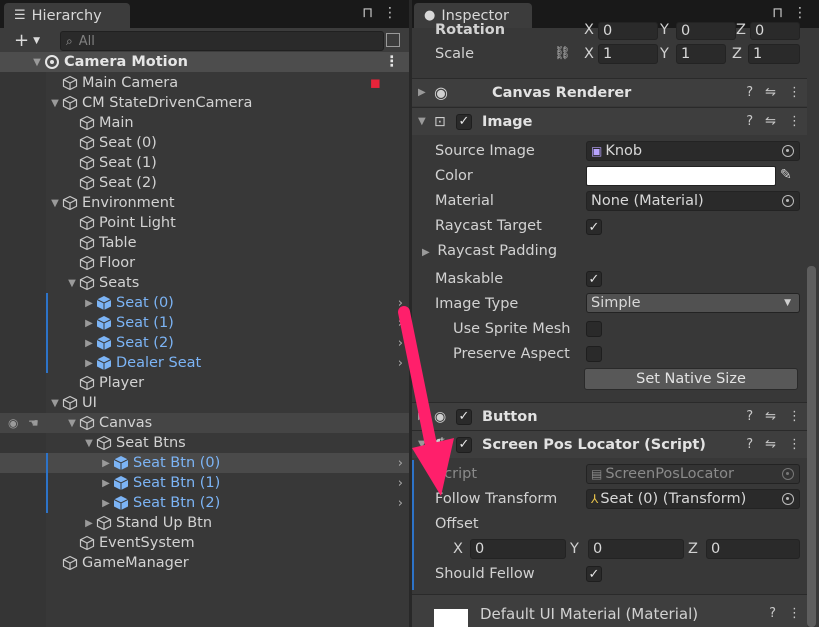  I want to click on raycast-target-checkbox: ✓, so click(594, 227).